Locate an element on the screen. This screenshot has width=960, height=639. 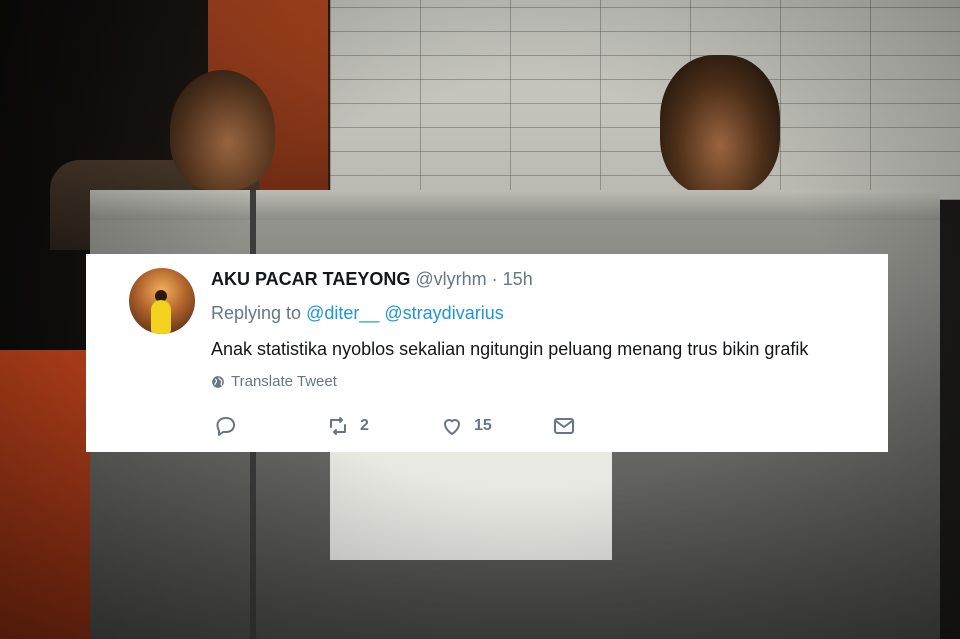
reply-button is located at coordinates (226, 426).